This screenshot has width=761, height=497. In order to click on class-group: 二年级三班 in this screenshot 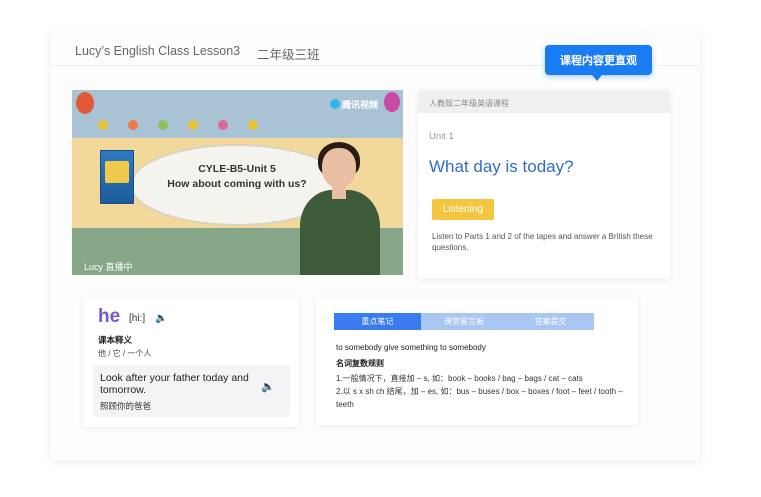, I will do `click(288, 55)`.